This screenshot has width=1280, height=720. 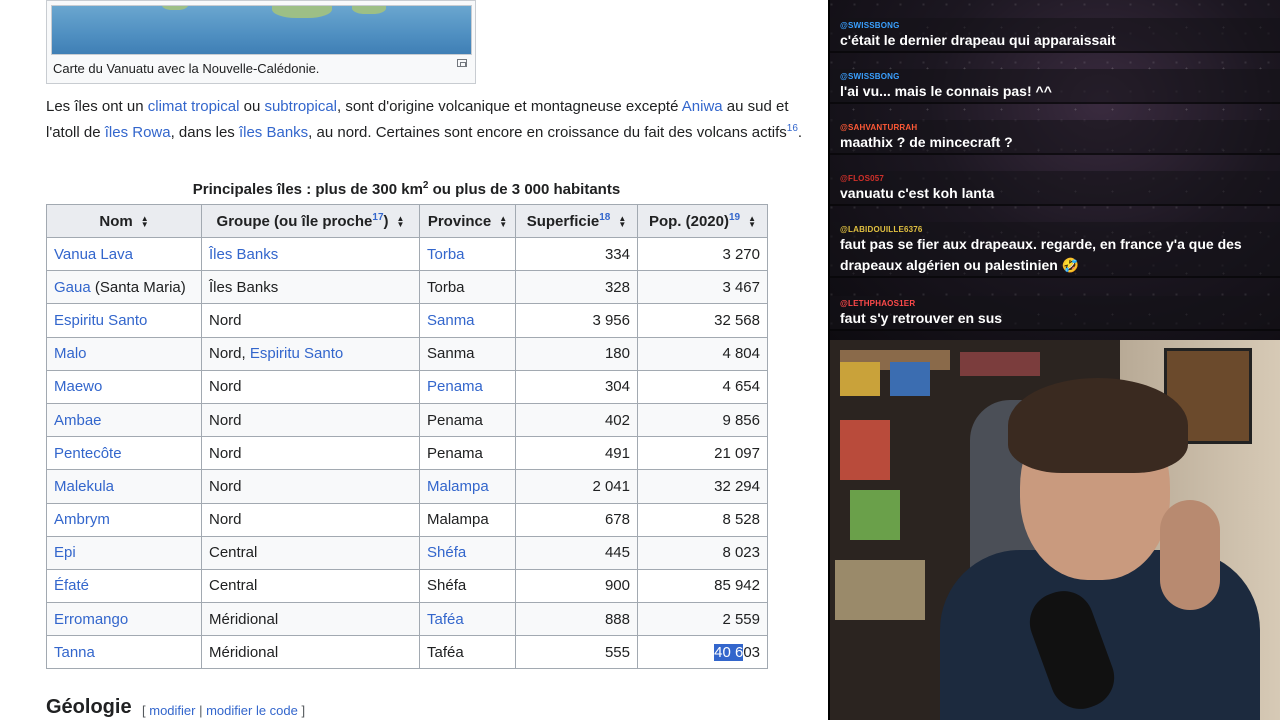 What do you see at coordinates (576, 287) in the screenshot?
I see `cell-superficie: 328` at bounding box center [576, 287].